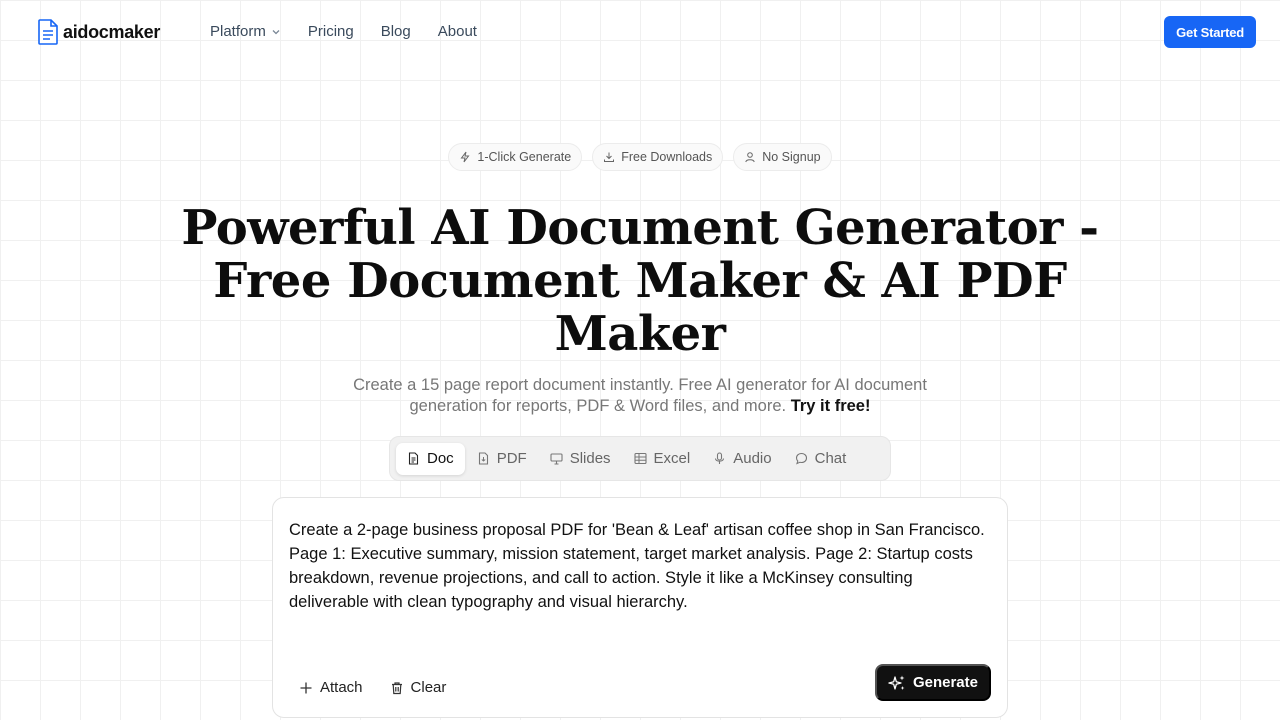 The height and width of the screenshot is (720, 1280). What do you see at coordinates (112, 31) in the screenshot?
I see `logo-text: aidocmaker` at bounding box center [112, 31].